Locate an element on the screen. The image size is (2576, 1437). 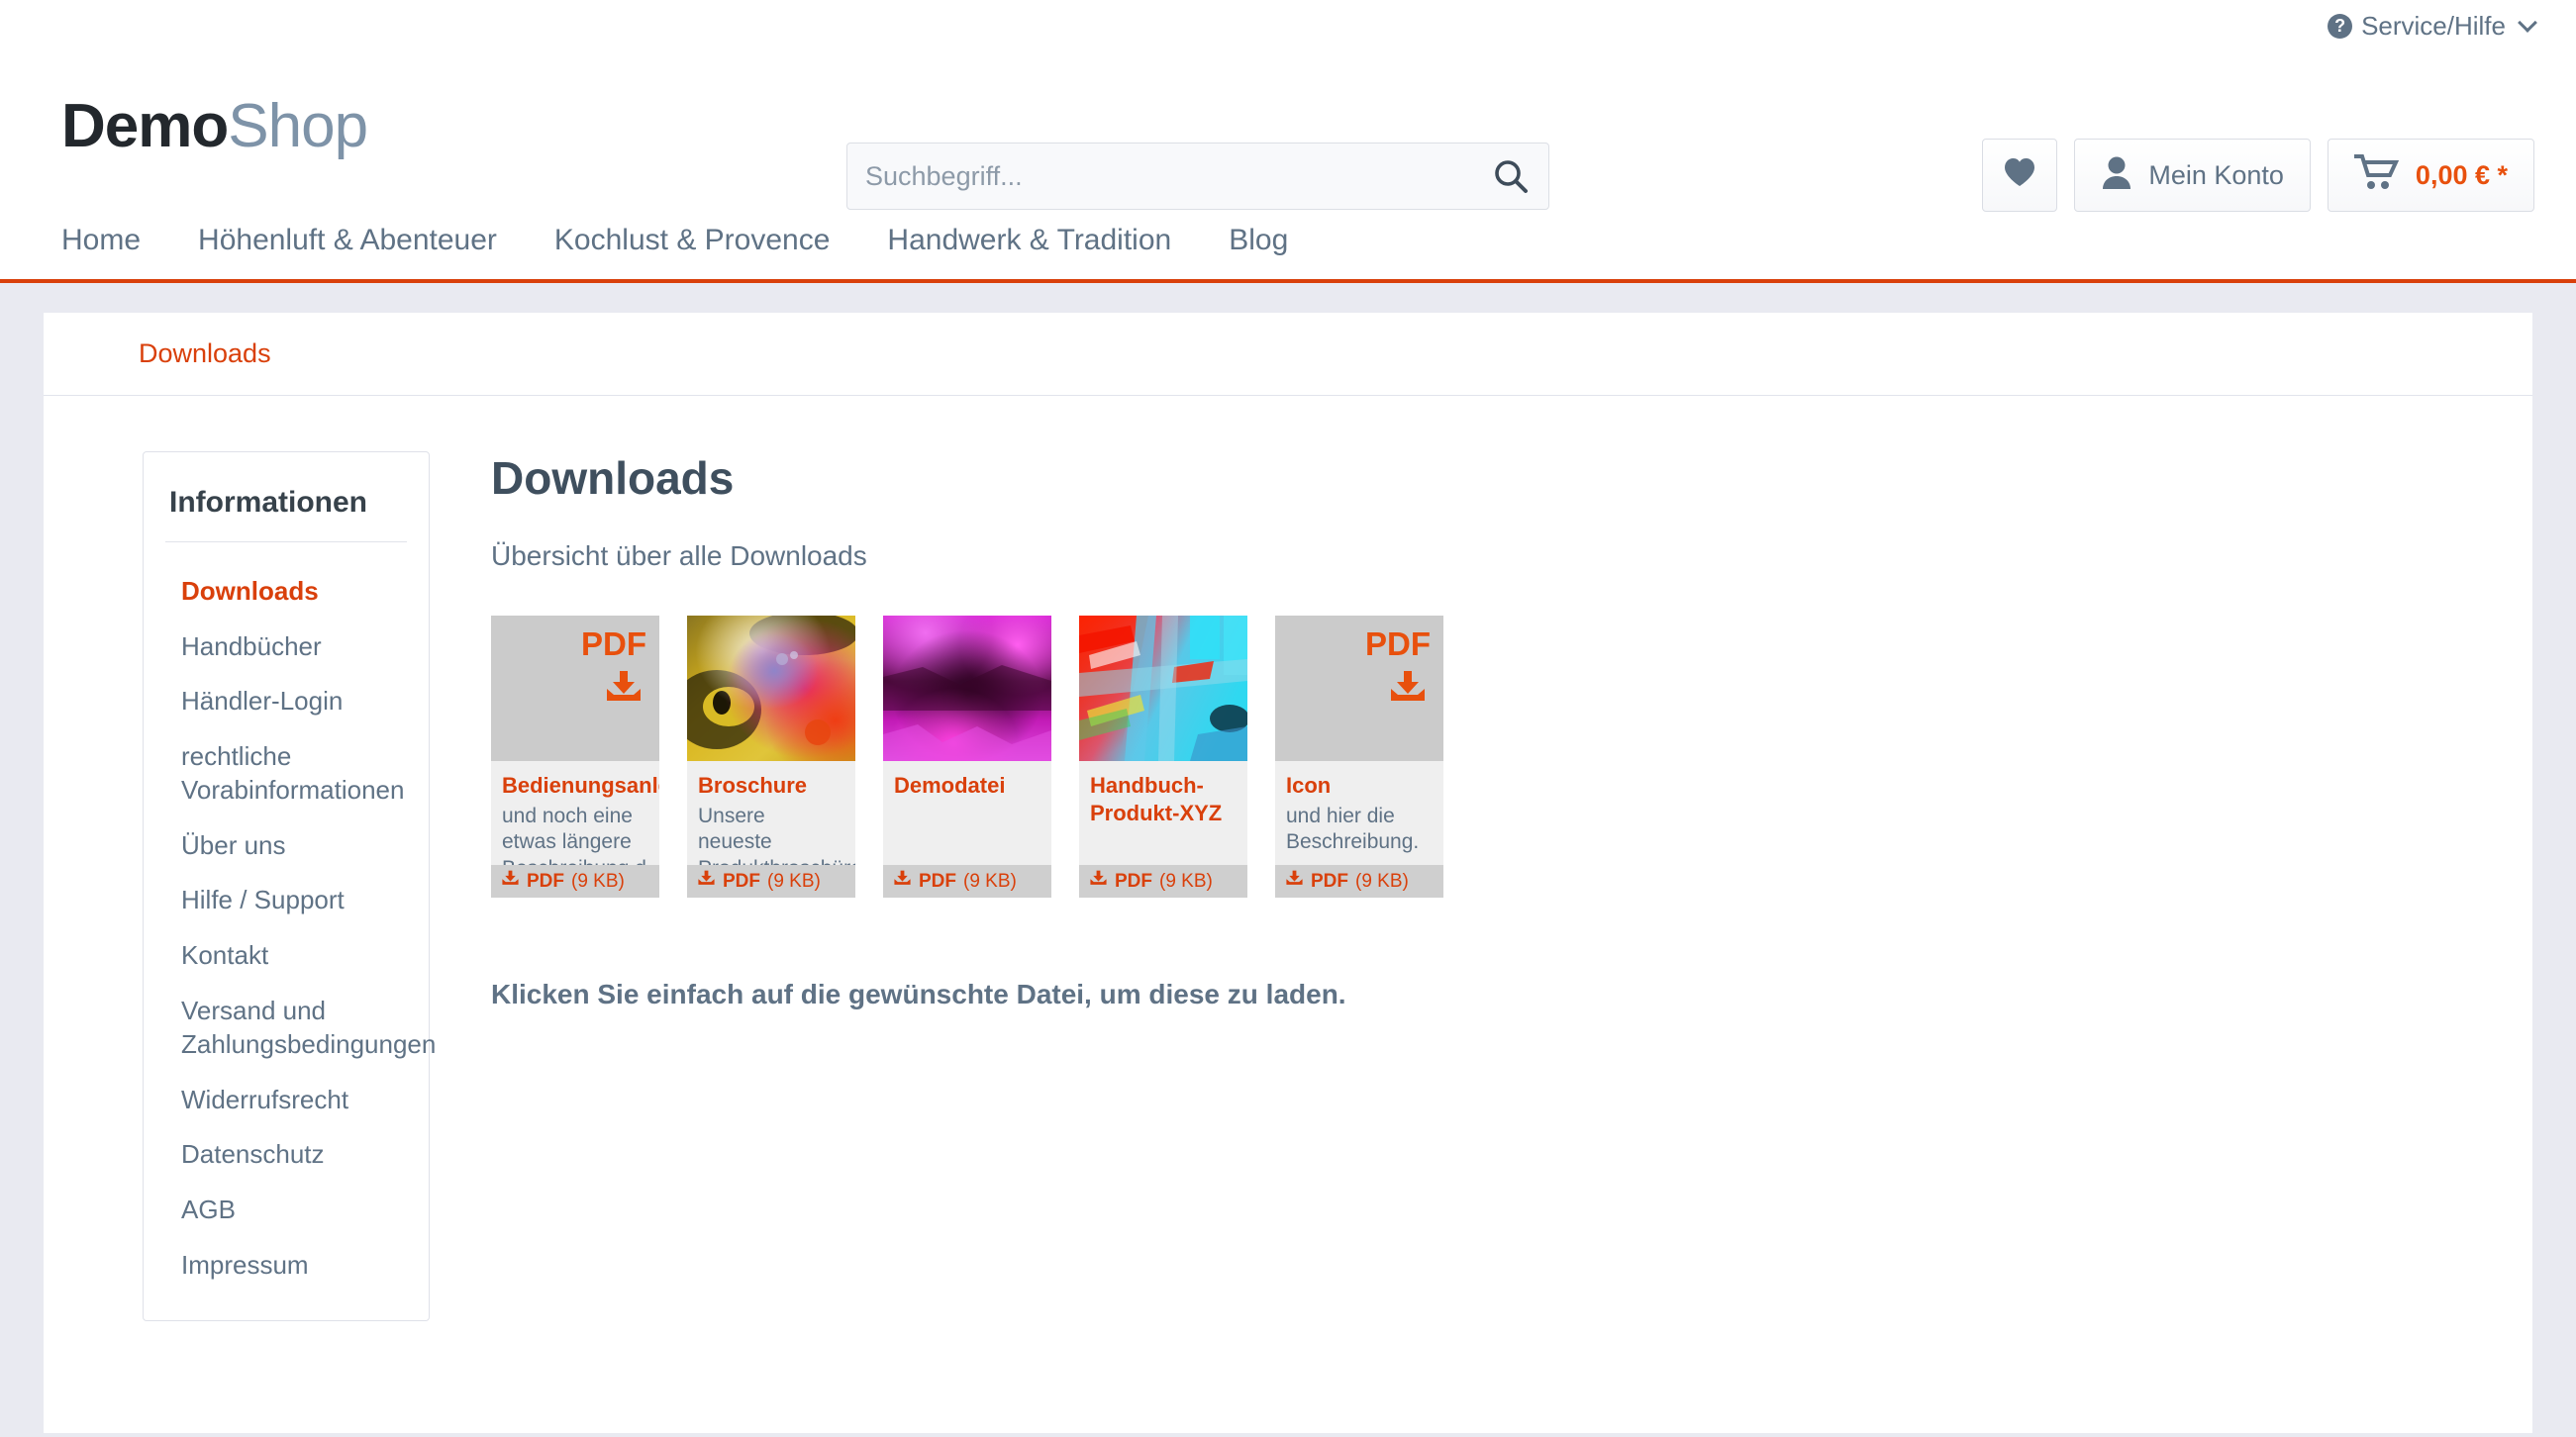
sidebar-item-versand-zahlungsbedingungen: Versand und Zahlungsbedingungen is located at coordinates (290, 1028).